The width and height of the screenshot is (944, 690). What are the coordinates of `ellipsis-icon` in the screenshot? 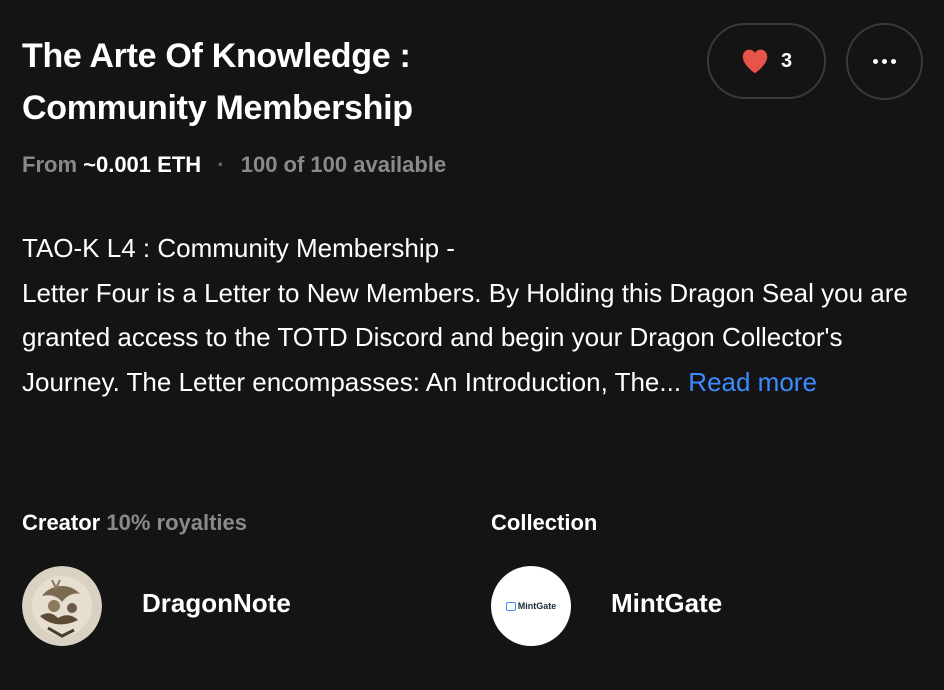 It's located at (884, 61).